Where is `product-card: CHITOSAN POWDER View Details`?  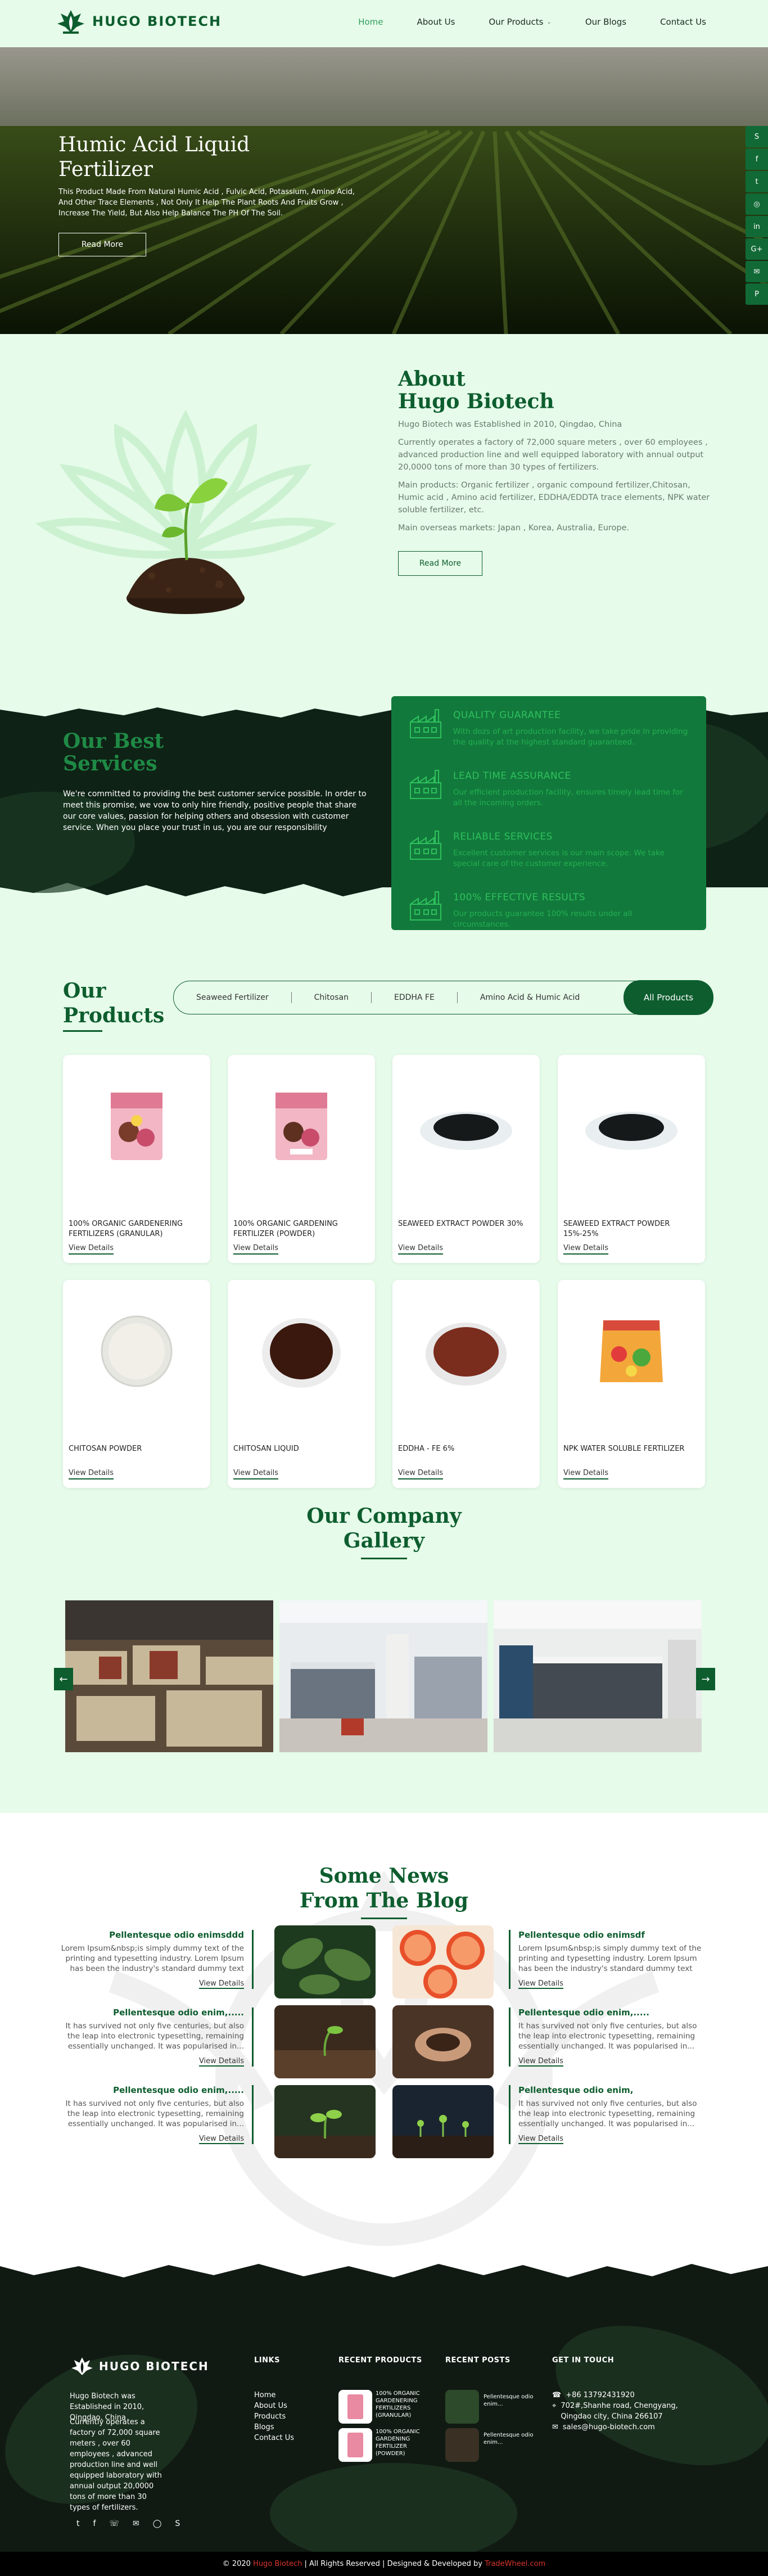
product-card: CHITOSAN POWDER View Details is located at coordinates (136, 1384).